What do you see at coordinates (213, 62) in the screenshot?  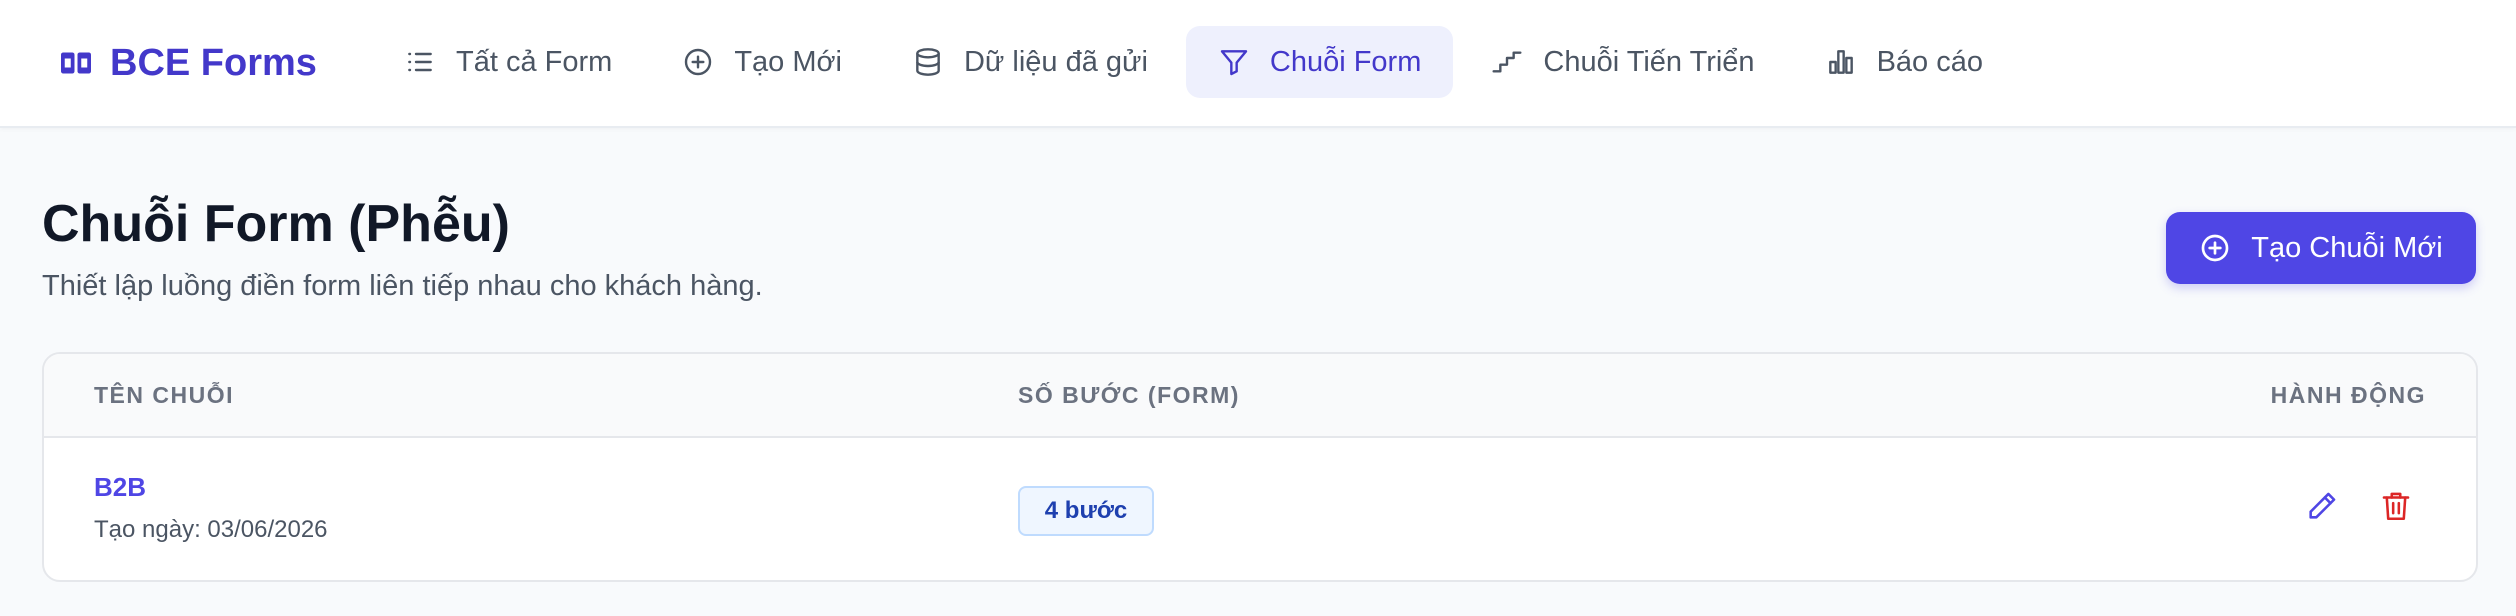 I see `brand-name: BCE Forms` at bounding box center [213, 62].